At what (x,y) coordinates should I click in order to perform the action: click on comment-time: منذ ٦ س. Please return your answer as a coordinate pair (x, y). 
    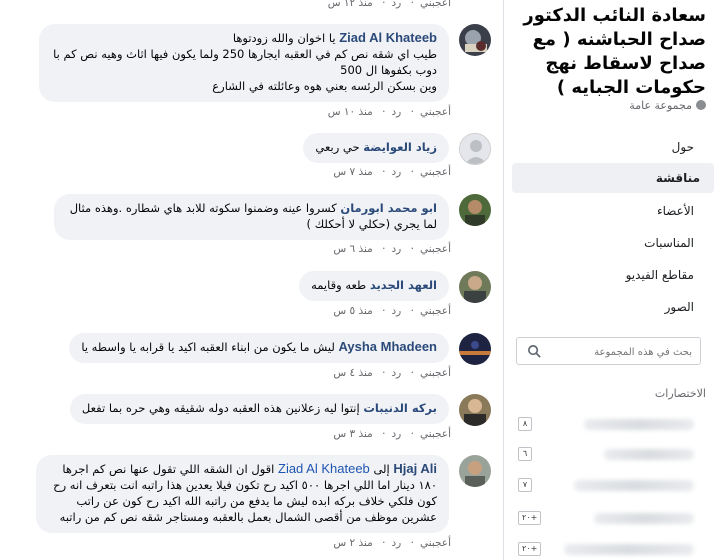
    Looking at the image, I should click on (352, 249).